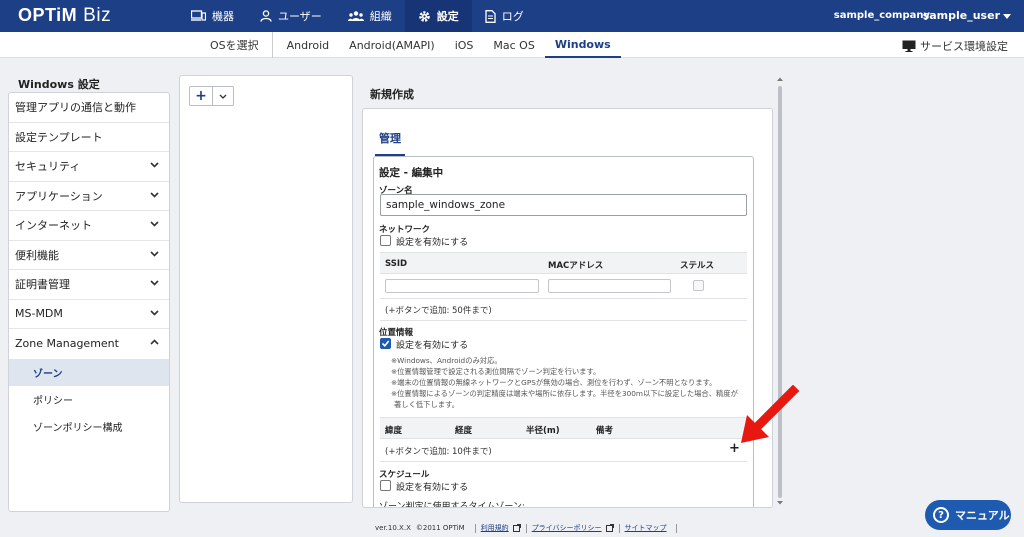 Image resolution: width=1024 pixels, height=537 pixels. What do you see at coordinates (432, 488) in the screenshot?
I see `schedule-enable-label: 設定を有効にする` at bounding box center [432, 488].